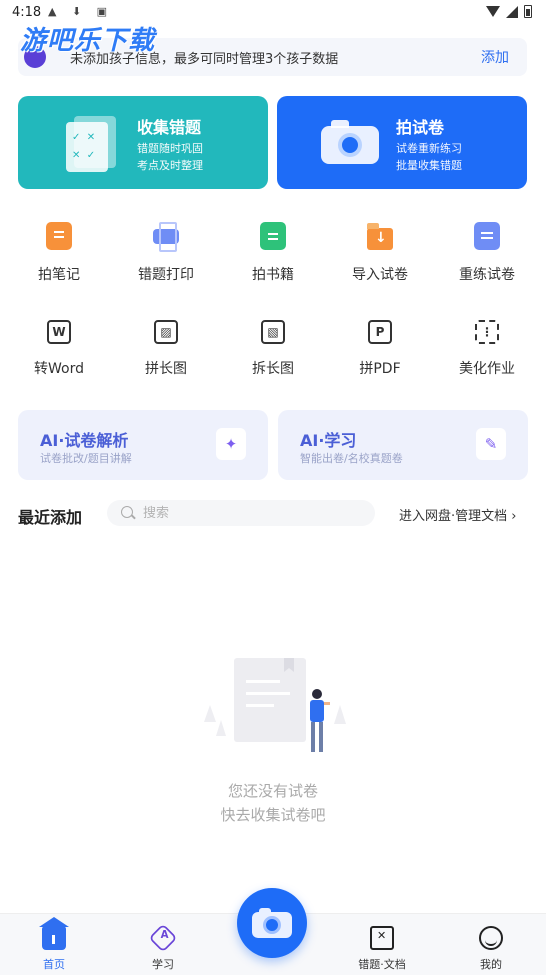 This screenshot has width=546, height=975. Describe the element at coordinates (59, 236) in the screenshot. I see `notebook-icon` at that location.